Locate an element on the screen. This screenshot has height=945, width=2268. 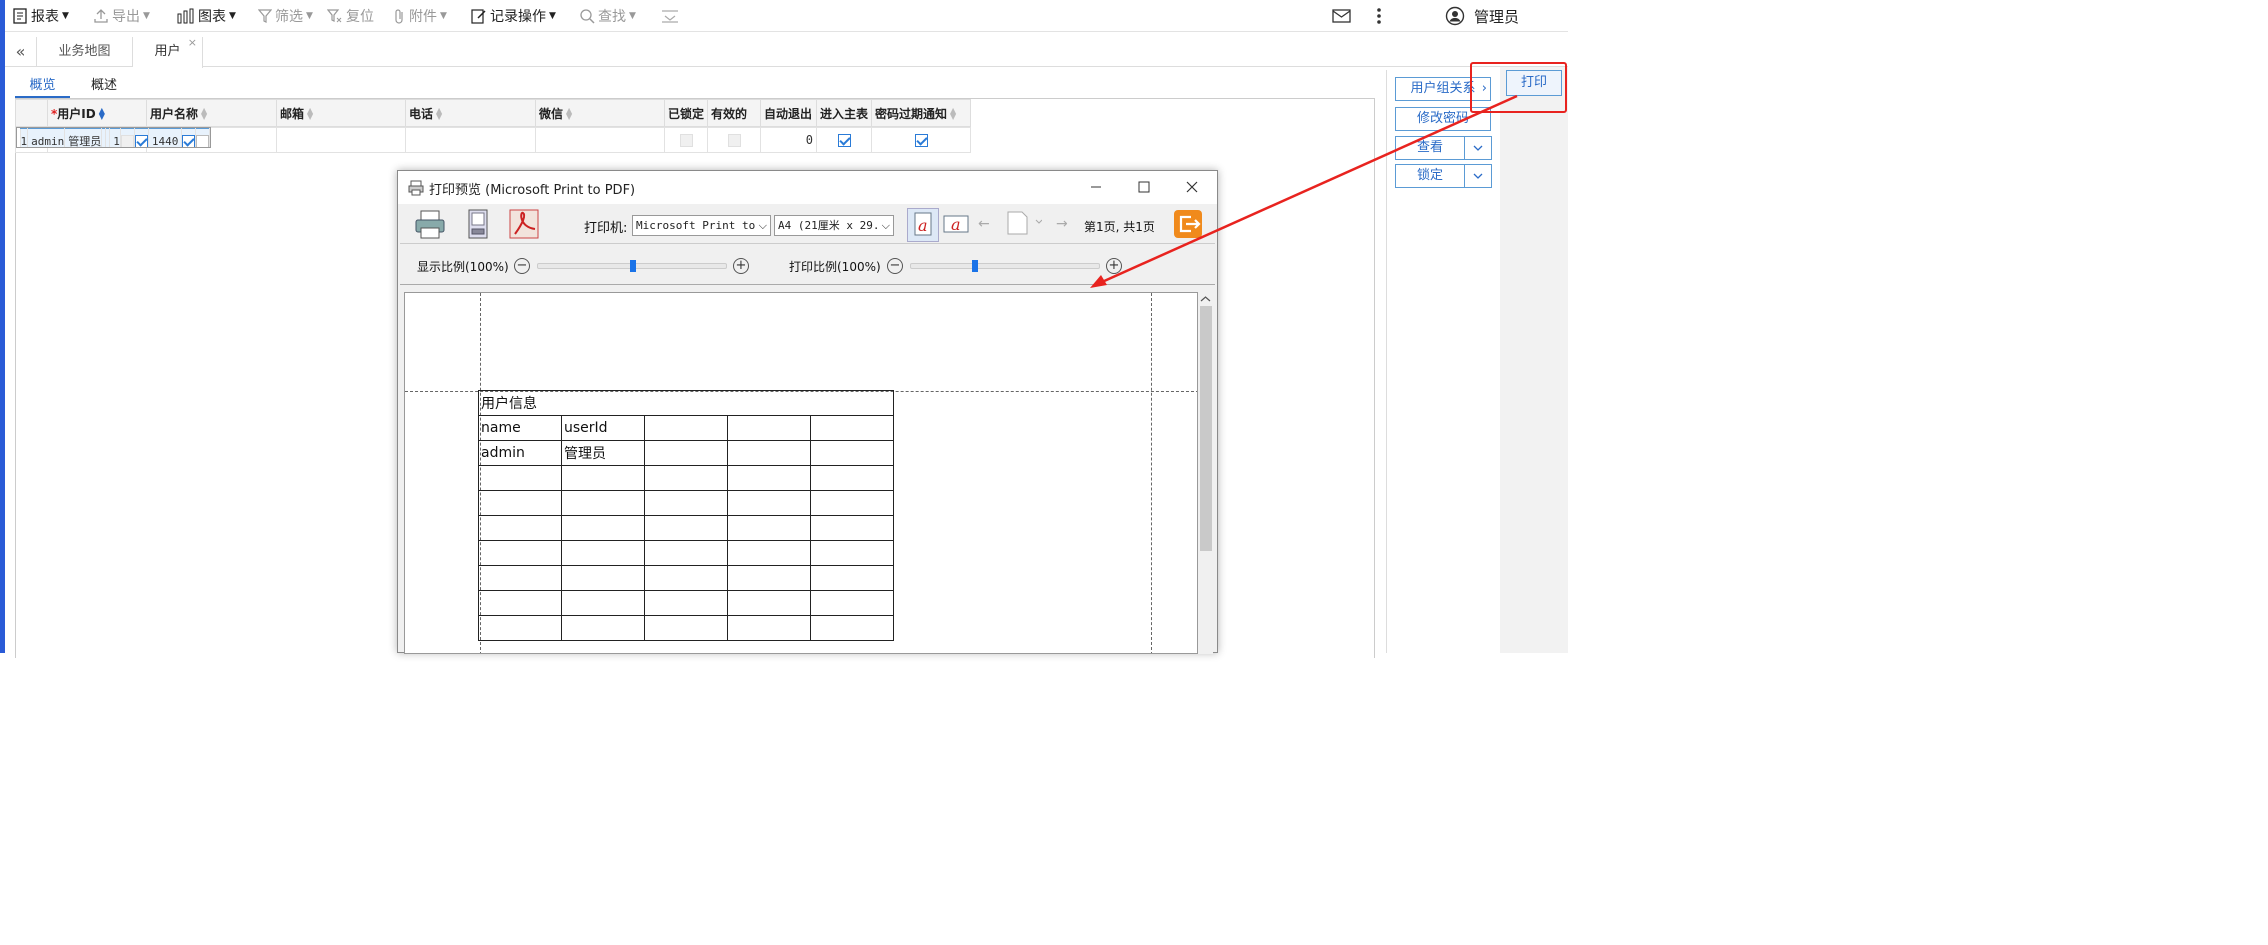
exit-icon is located at coordinates (1188, 224).